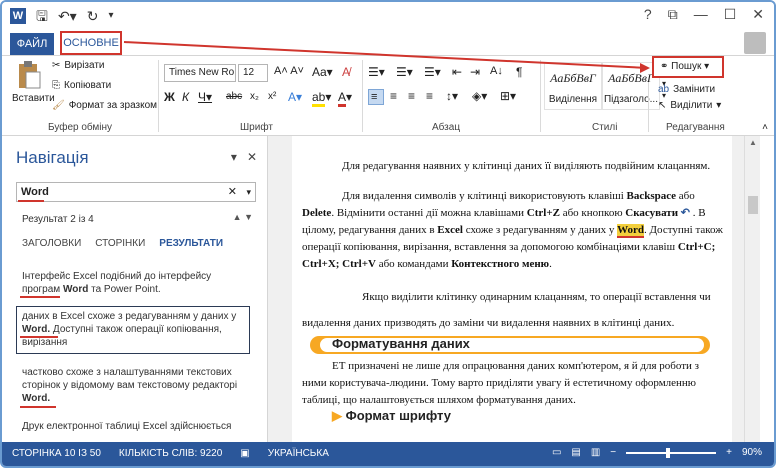 The image size is (776, 468). Describe the element at coordinates (432, 72) in the screenshot. I see `multilevel-list-icon: ☰▾` at that location.